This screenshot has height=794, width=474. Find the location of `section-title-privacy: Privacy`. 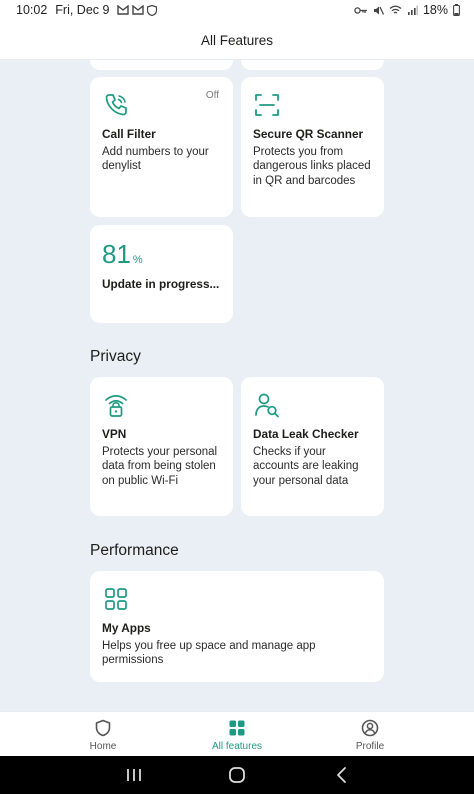

section-title-privacy: Privacy is located at coordinates (115, 356).